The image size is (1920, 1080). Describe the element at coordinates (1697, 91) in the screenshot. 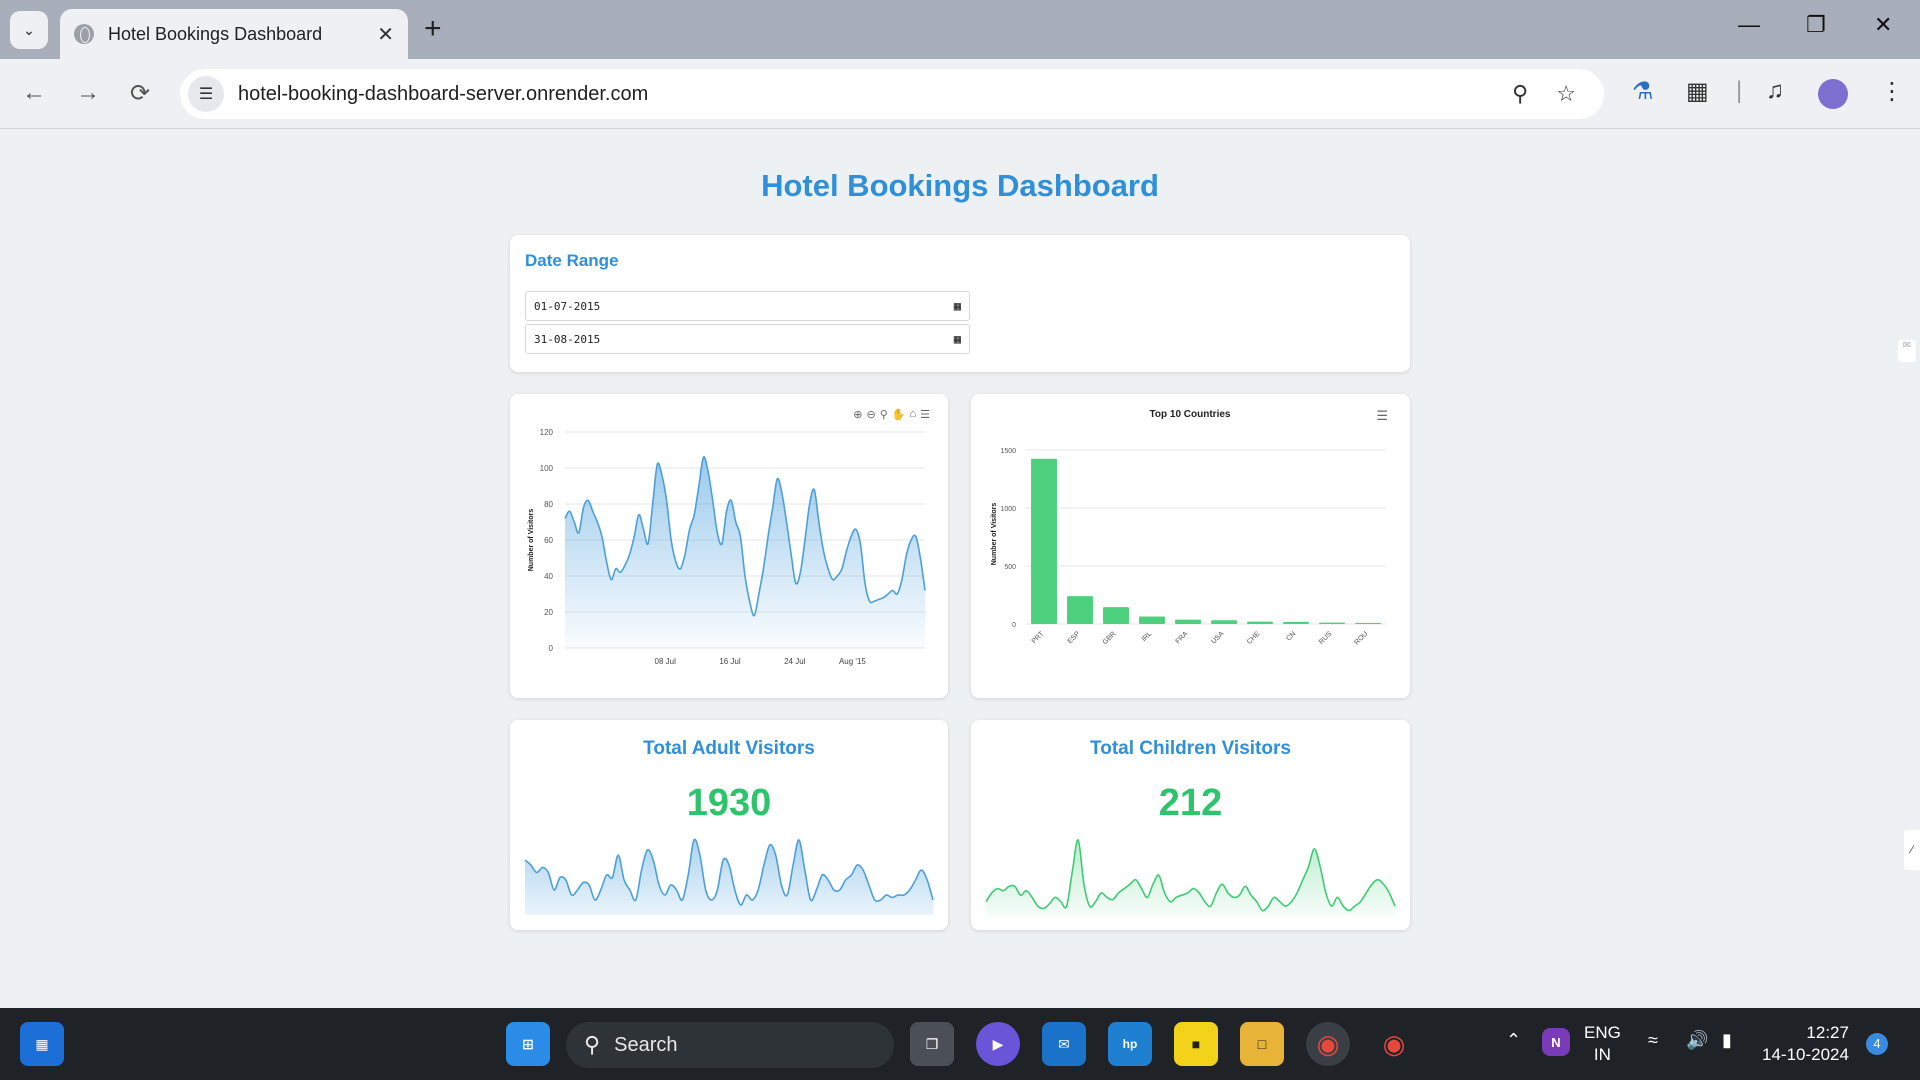

I see `extensions-puzzle-icon: ▦` at that location.